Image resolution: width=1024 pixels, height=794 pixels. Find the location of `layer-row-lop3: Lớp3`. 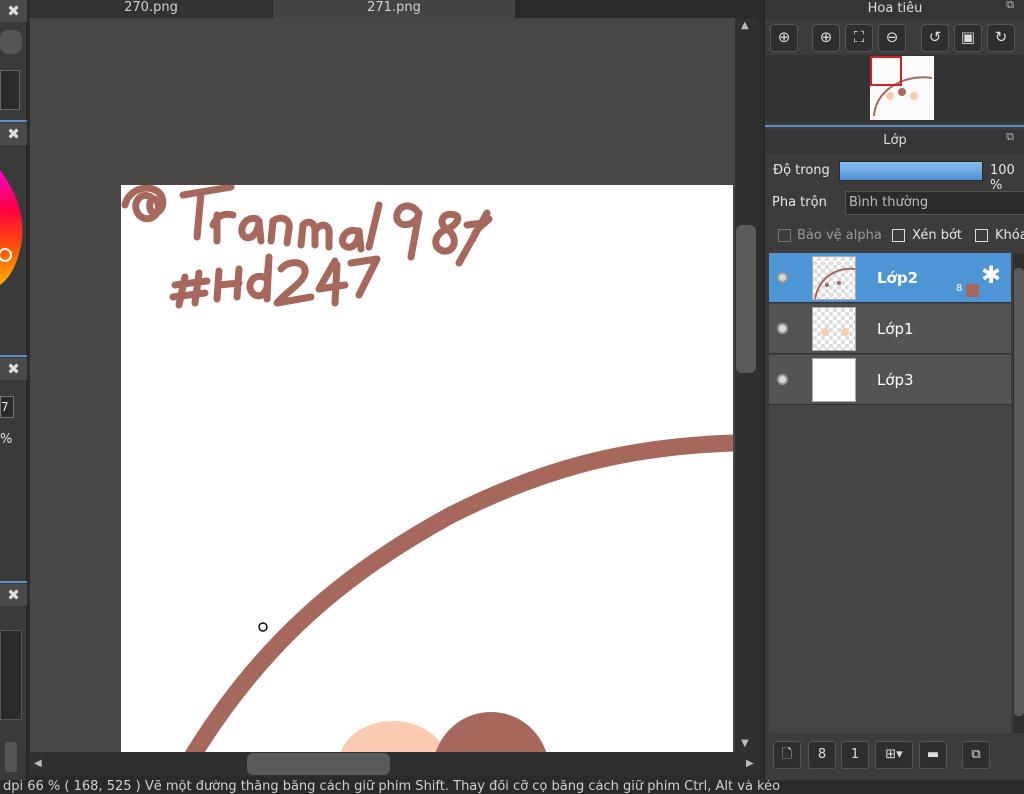

layer-row-lop3: Lớp3 is located at coordinates (890, 380).